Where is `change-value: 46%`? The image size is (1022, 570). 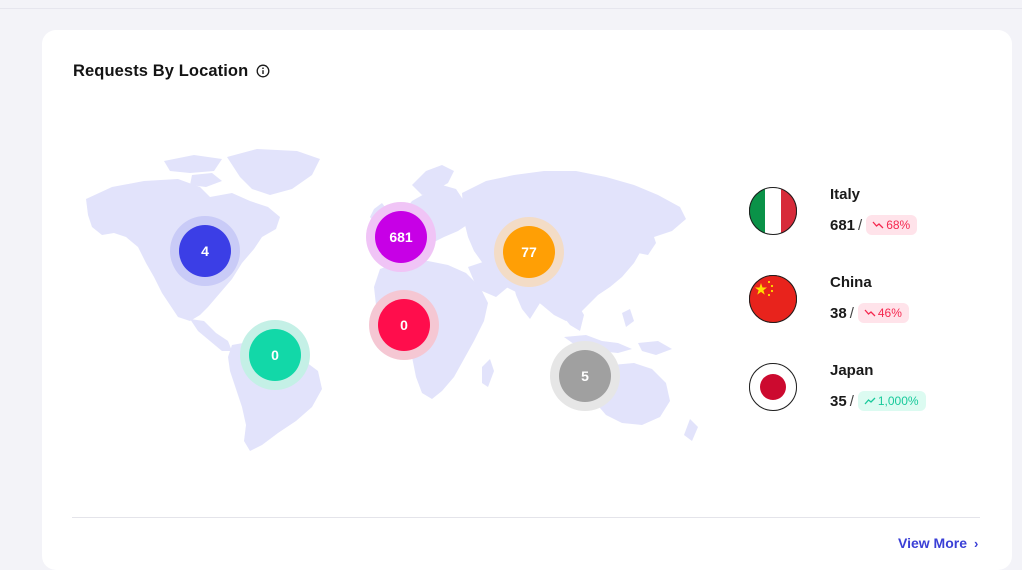 change-value: 46% is located at coordinates (889, 313).